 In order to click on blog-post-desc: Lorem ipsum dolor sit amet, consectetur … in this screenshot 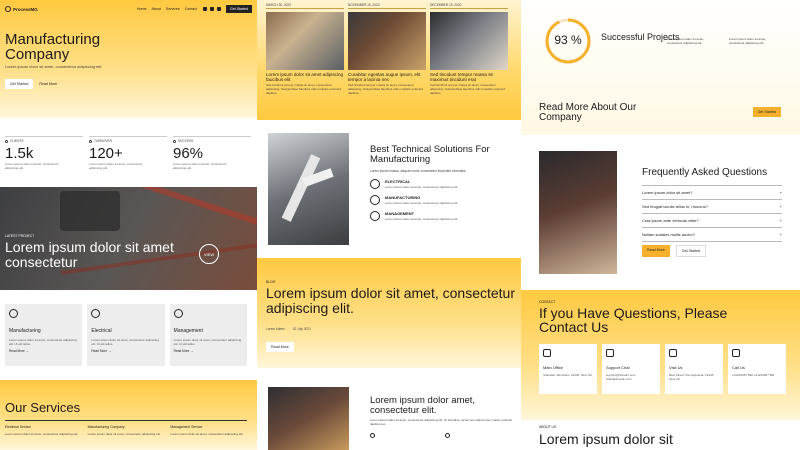, I will do `click(441, 422)`.